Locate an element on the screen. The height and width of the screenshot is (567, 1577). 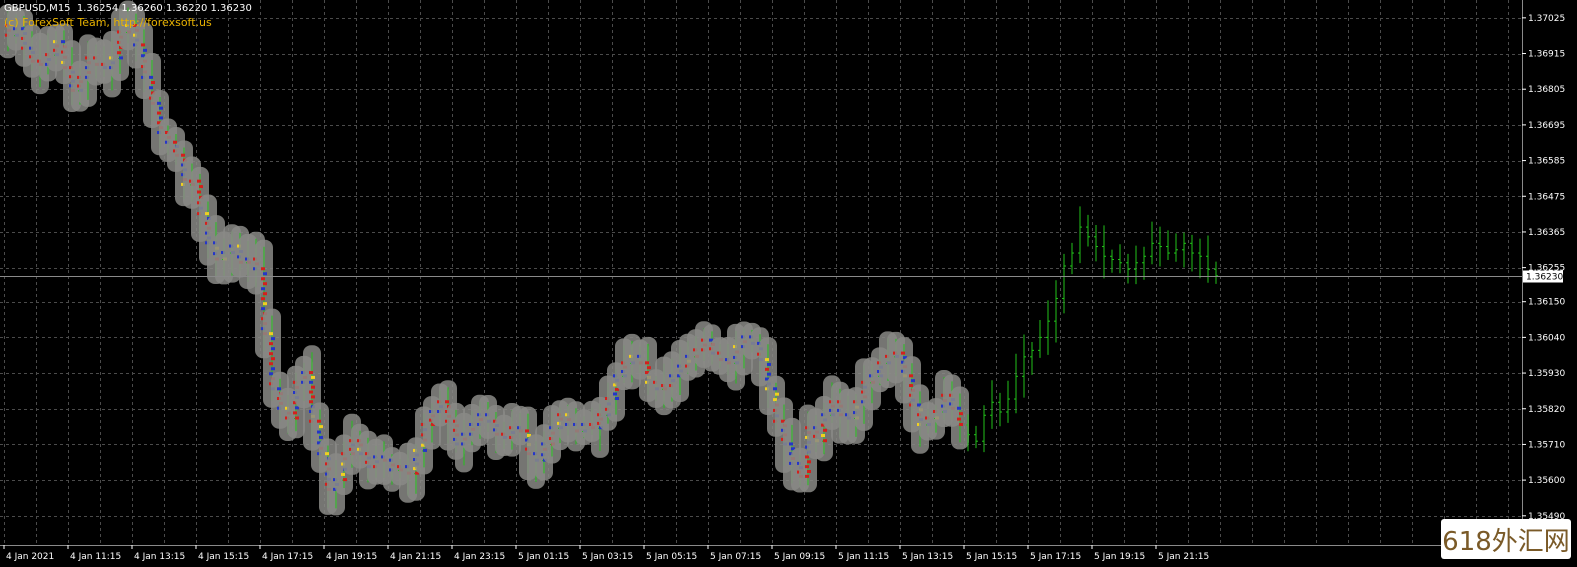
time-label: 5 Jan 19:15 is located at coordinates (1119, 557).